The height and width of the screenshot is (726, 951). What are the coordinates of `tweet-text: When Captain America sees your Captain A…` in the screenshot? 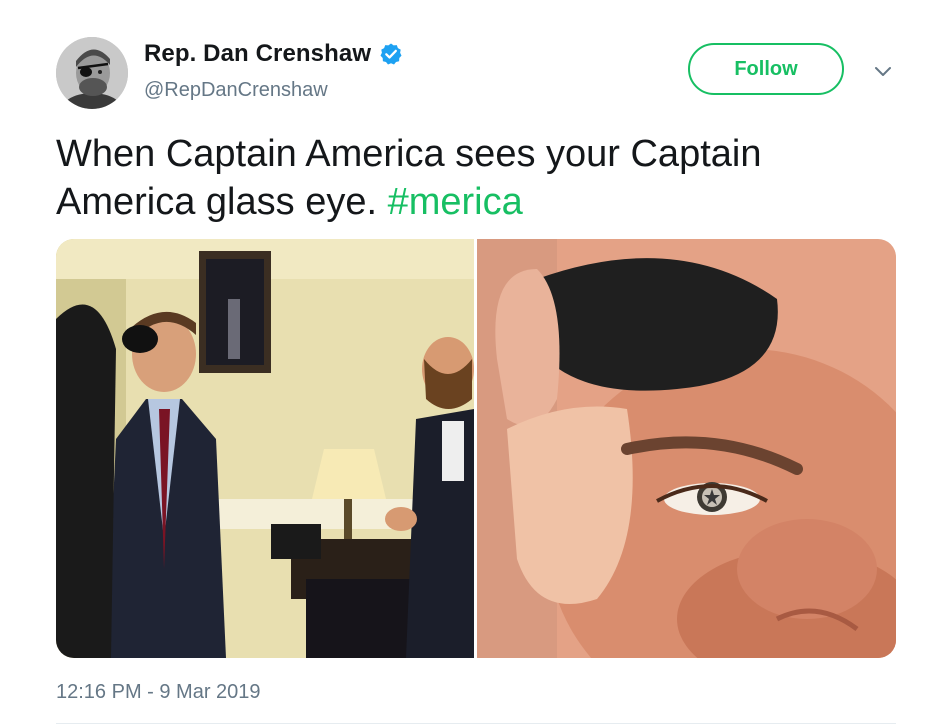 It's located at (476, 178).